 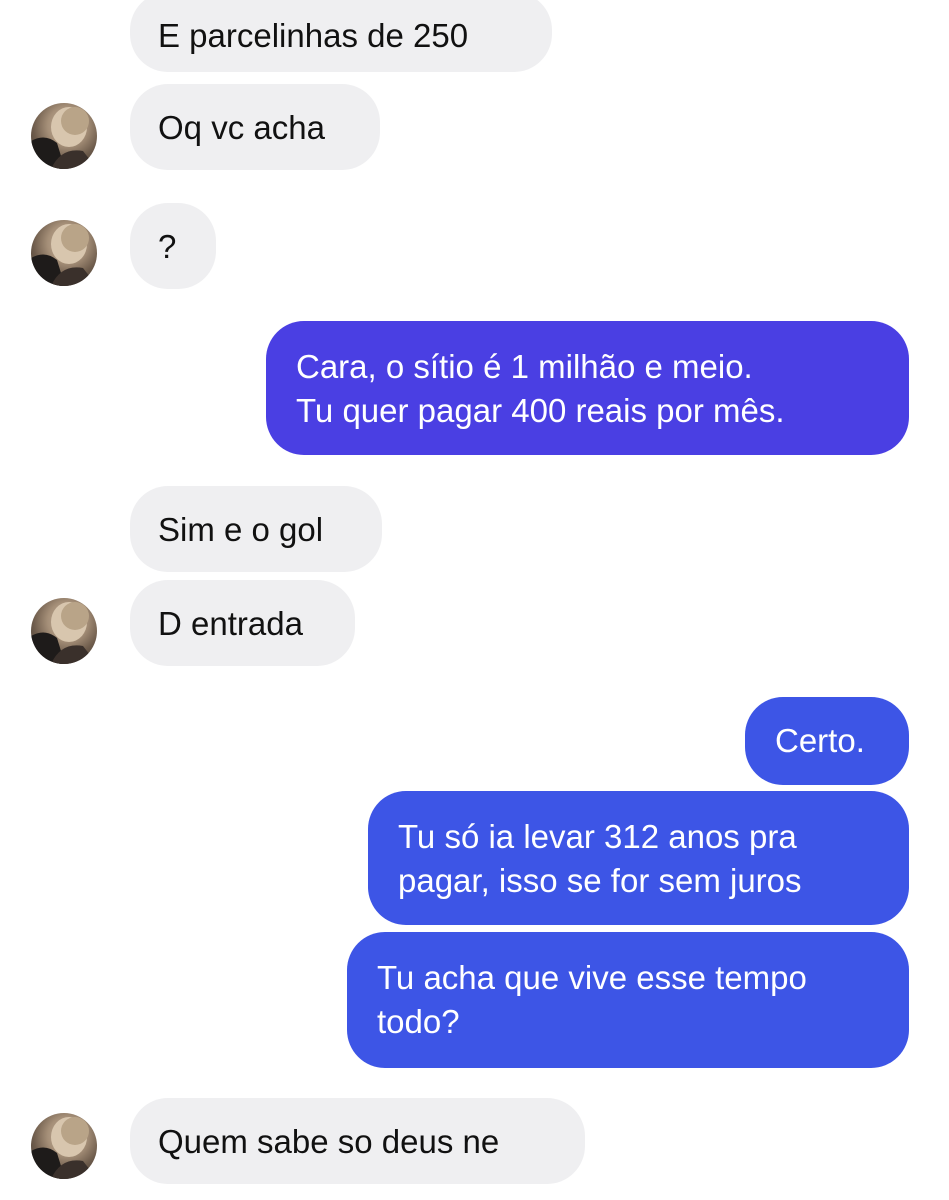 What do you see at coordinates (628, 1000) in the screenshot?
I see `outgoing-message: Tu acha que vive esse tempo todo?` at bounding box center [628, 1000].